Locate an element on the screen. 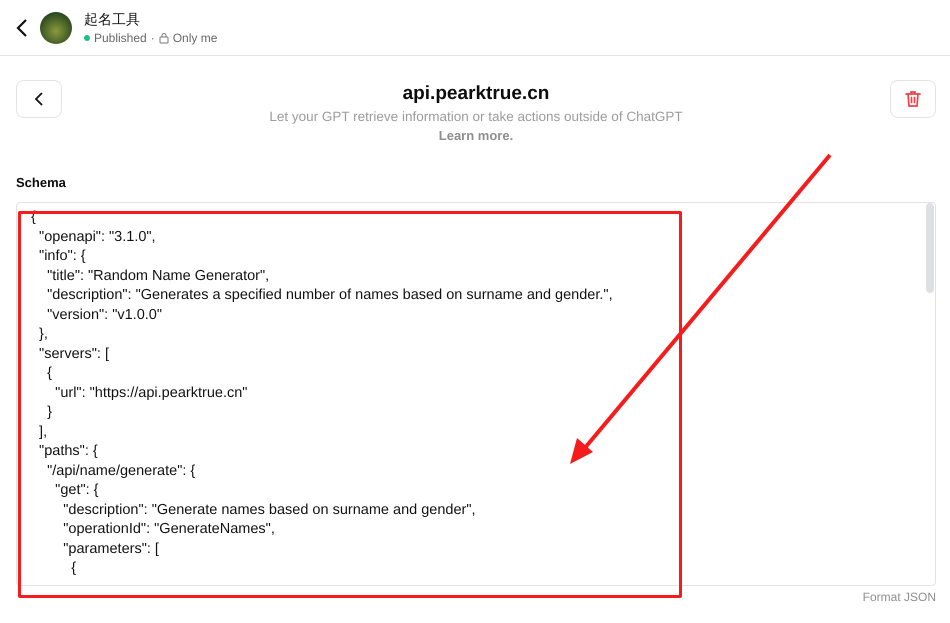 The height and width of the screenshot is (623, 950). lock-icon is located at coordinates (163, 38).